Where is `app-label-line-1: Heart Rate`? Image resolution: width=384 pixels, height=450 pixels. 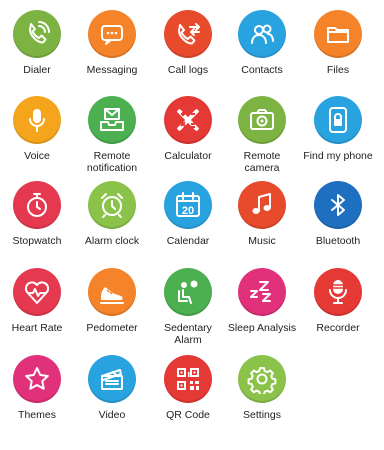 app-label-line-1: Heart Rate is located at coordinates (37, 328).